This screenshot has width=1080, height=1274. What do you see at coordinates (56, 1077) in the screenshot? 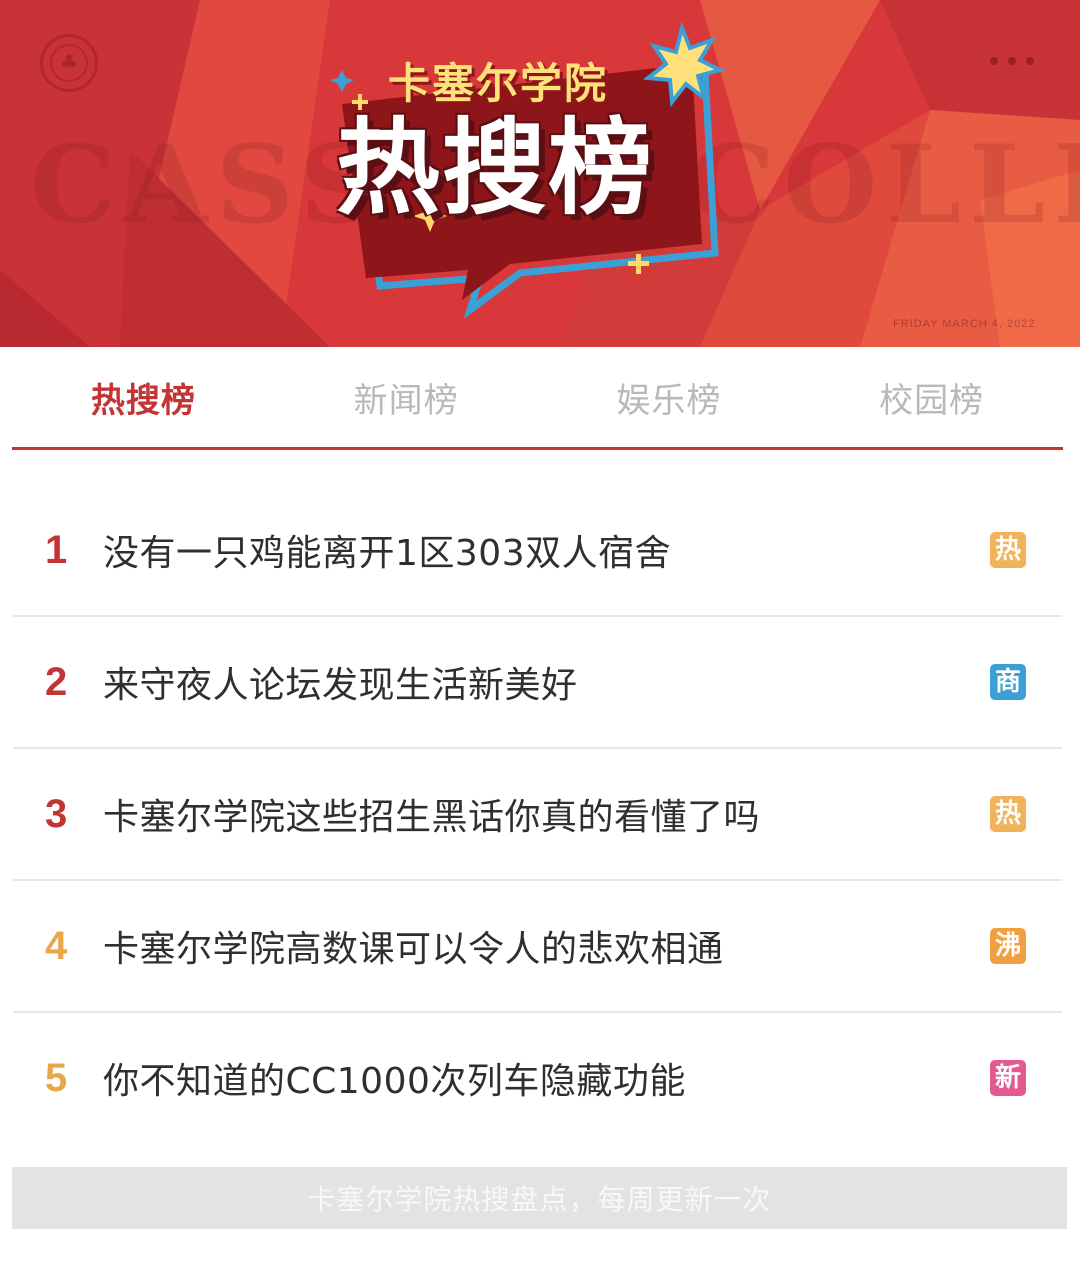
I see `rank-number: 5` at bounding box center [56, 1077].